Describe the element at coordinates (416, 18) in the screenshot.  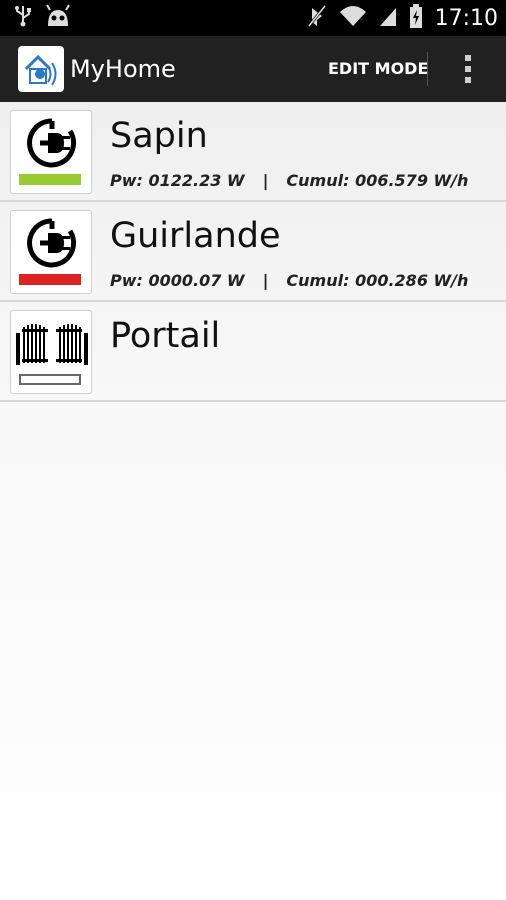
I see `battery-charging-icon` at that location.